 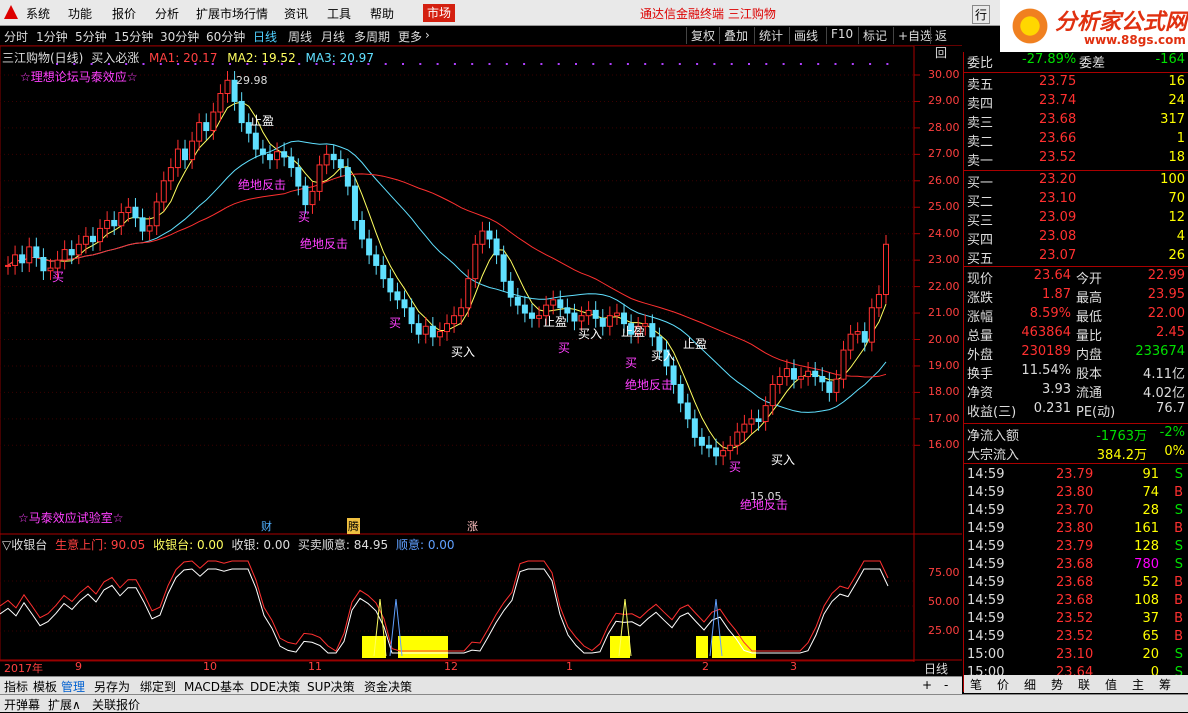 What do you see at coordinates (158, 686) in the screenshot?
I see `tab-bind: 绑定到` at bounding box center [158, 686].